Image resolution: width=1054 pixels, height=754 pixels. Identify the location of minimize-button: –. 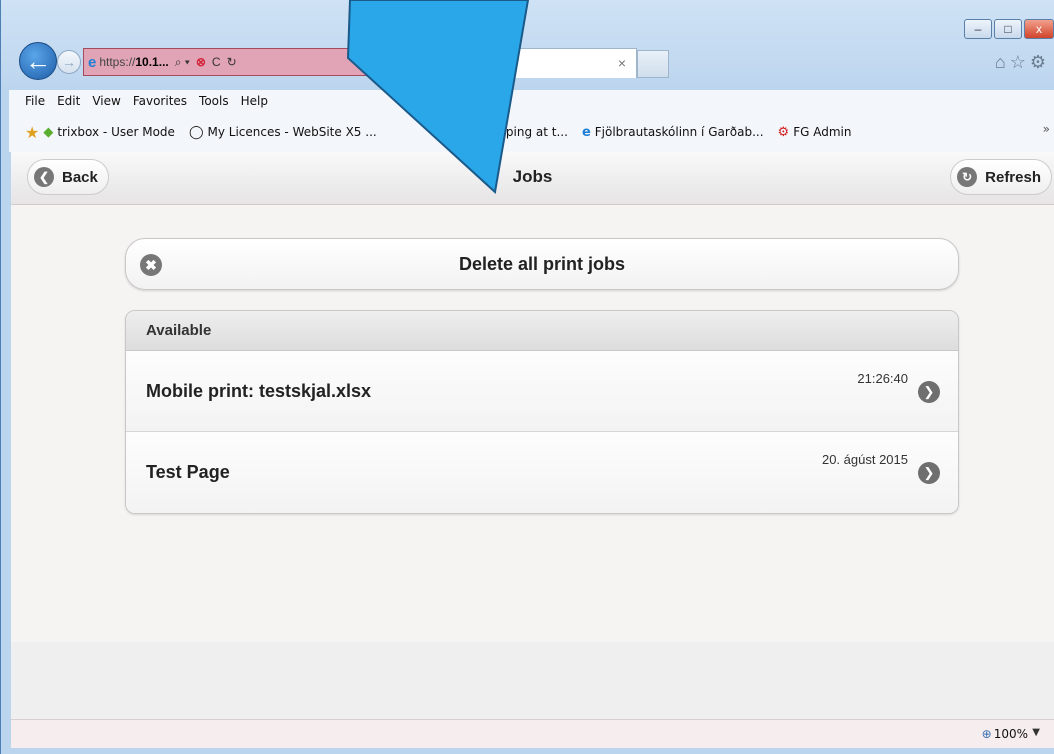
(978, 29).